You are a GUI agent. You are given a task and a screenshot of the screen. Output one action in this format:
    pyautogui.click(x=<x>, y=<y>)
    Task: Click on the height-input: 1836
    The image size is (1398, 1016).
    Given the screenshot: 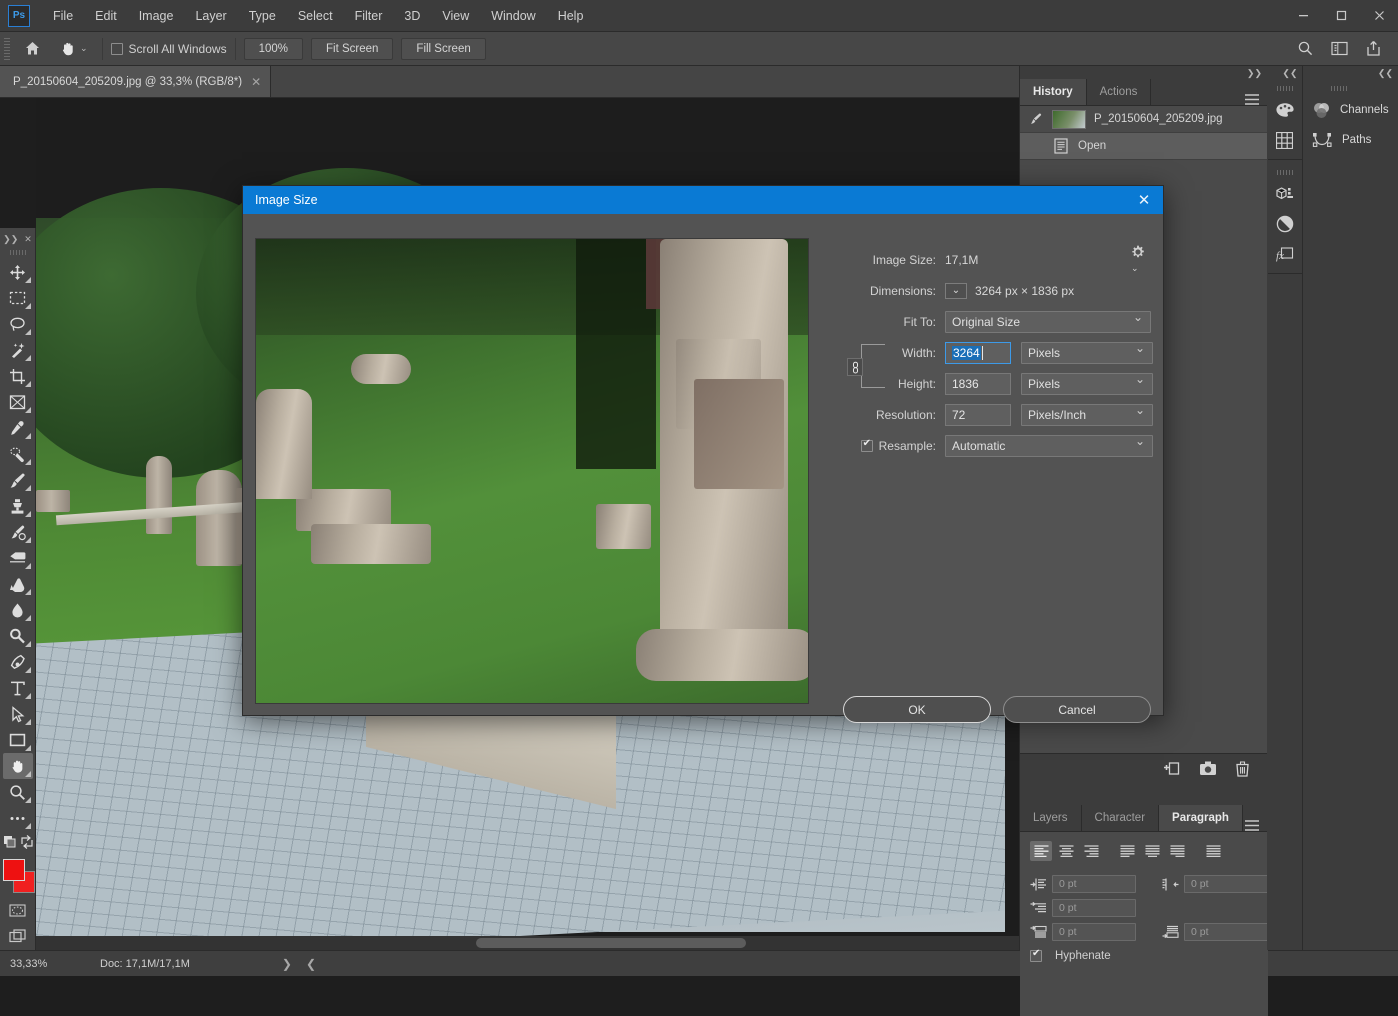 What is the action you would take?
    pyautogui.click(x=978, y=383)
    